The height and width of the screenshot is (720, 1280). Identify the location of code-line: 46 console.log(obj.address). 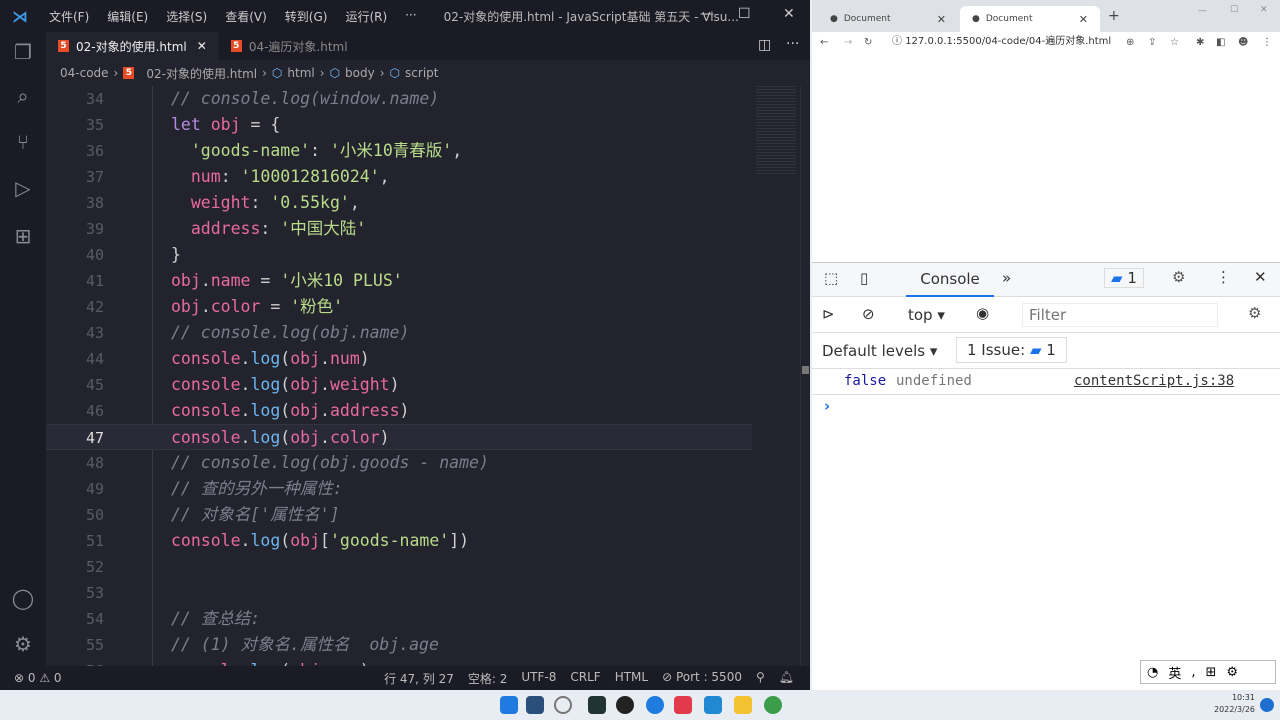
(399, 411).